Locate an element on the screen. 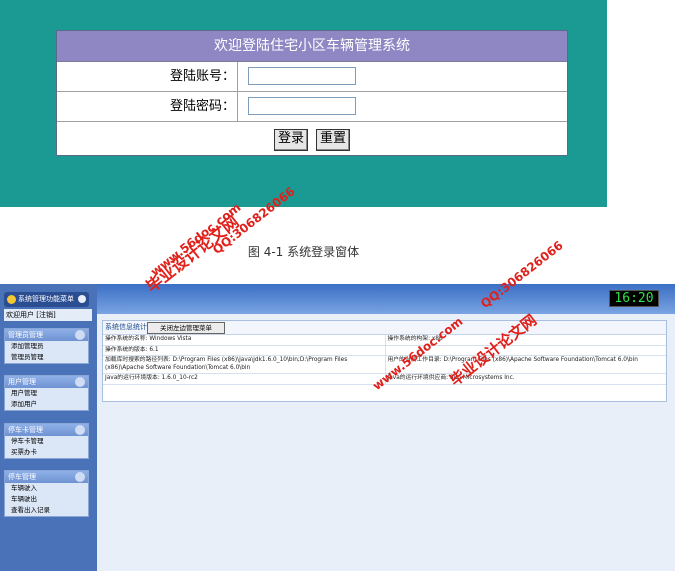 Image resolution: width=675 pixels, height=571 pixels. figure-caption: 图 4-1 系统登录窗体 is located at coordinates (303, 252).